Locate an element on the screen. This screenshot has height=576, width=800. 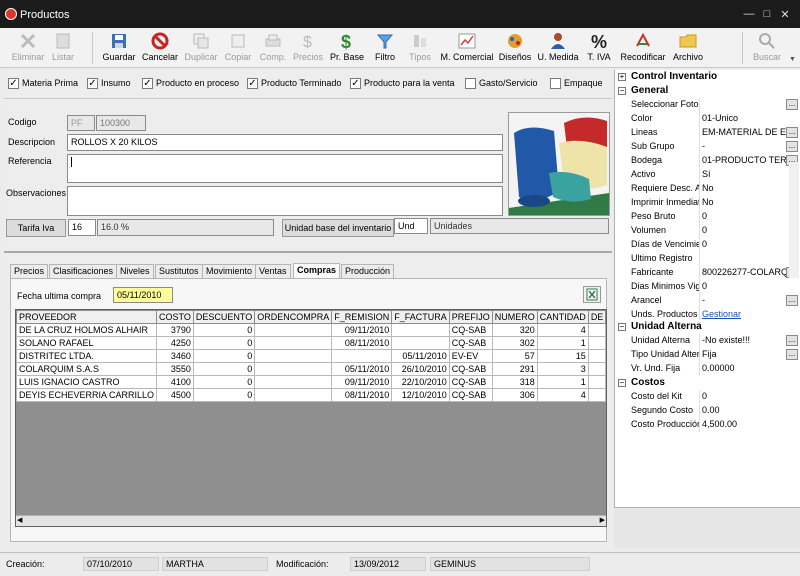
property-row: Vr. Und. Fija 0.00000 is located at coordinates (707, 369).